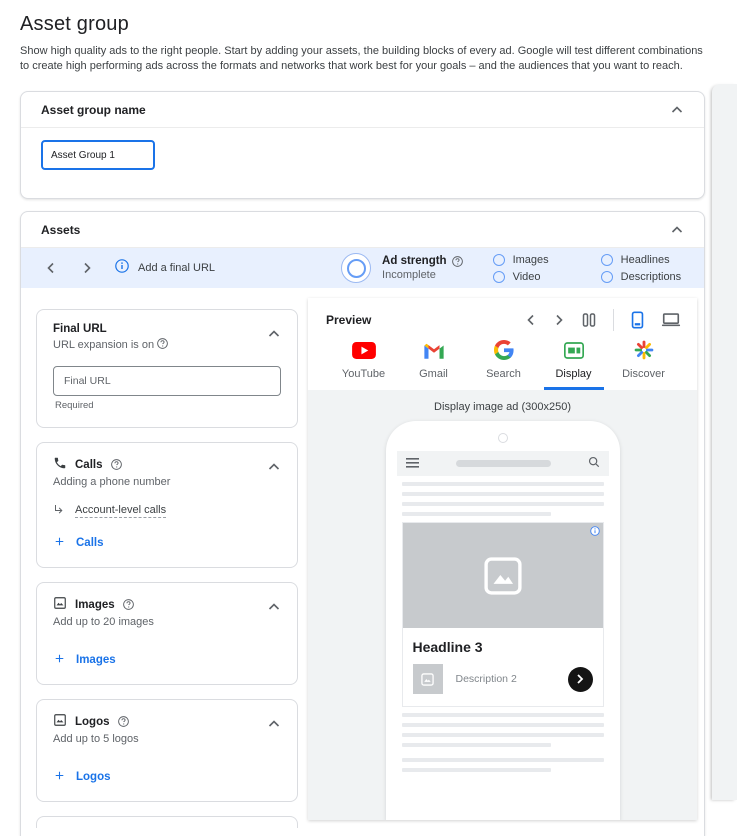 This screenshot has width=737, height=836. What do you see at coordinates (104, 345) in the screenshot?
I see `url-expansion-note: URL expansion is on` at bounding box center [104, 345].